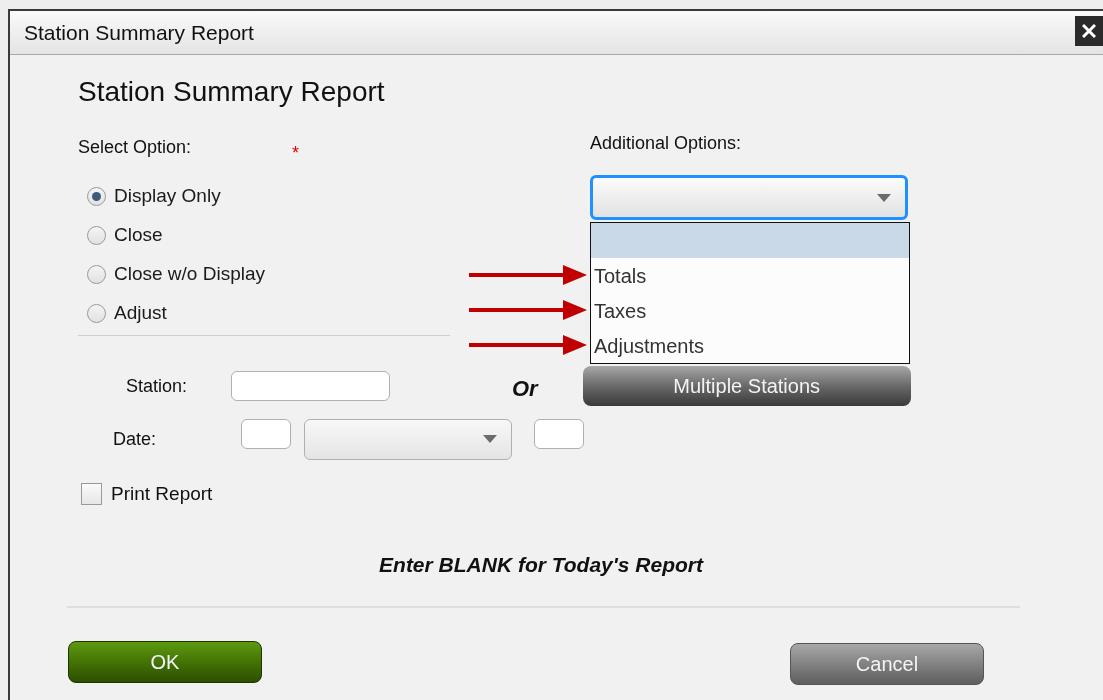 This screenshot has width=1103, height=700. Describe the element at coordinates (266, 434) in the screenshot. I see `date-day-input` at that location.